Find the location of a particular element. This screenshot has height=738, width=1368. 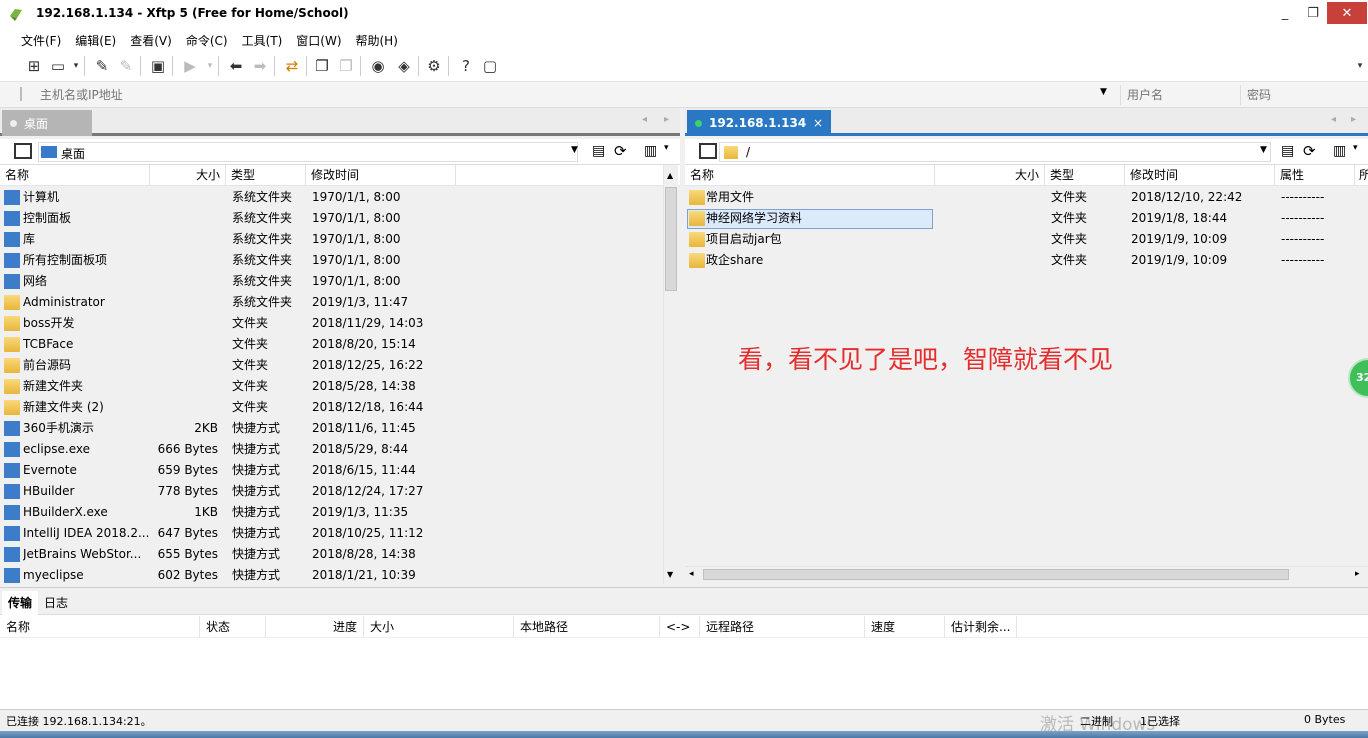

table-row: 网络 系统文件夹 1970/1/1, 8:00 is located at coordinates (340, 281).